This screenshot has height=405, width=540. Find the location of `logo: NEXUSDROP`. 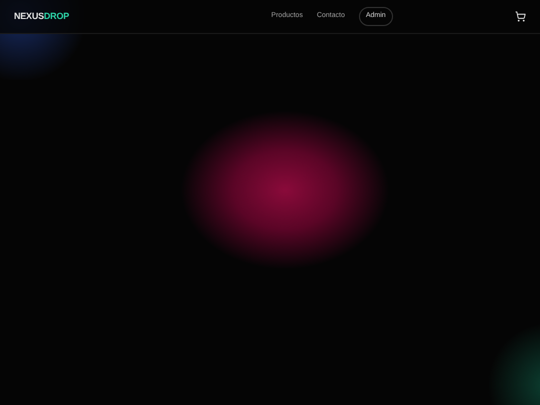

logo: NEXUSDROP is located at coordinates (41, 17).